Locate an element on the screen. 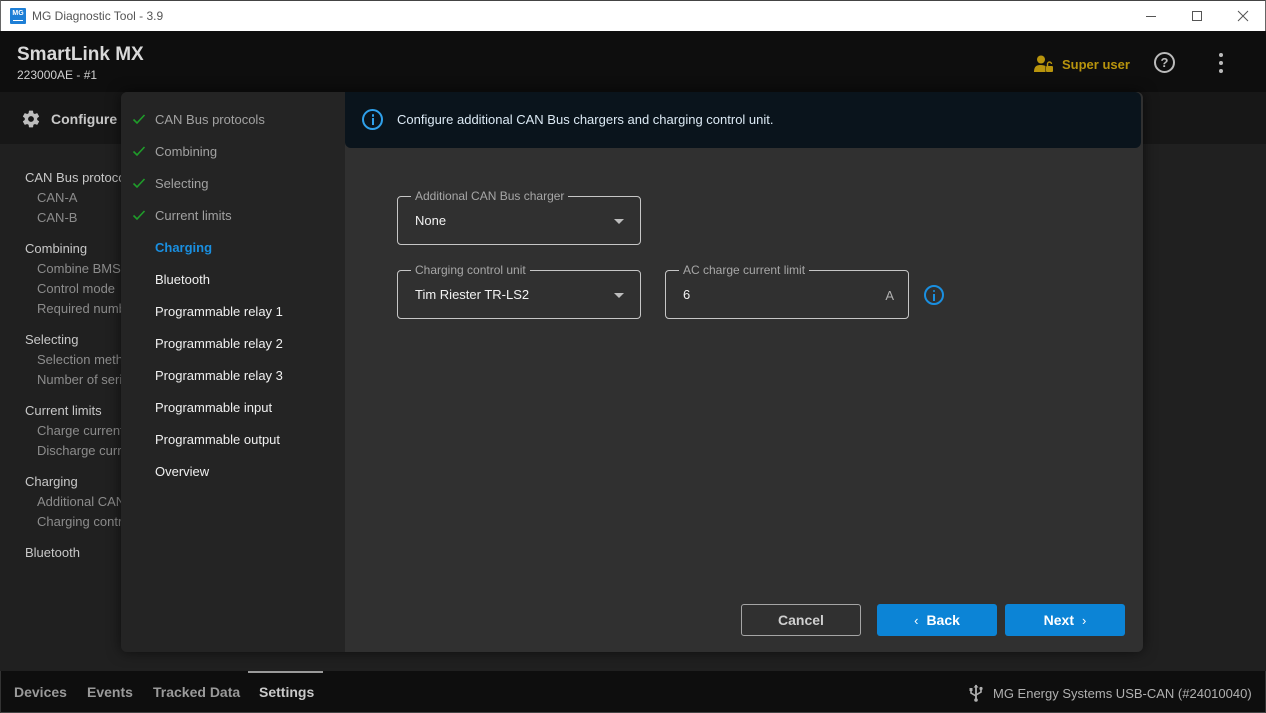  wizard-step-programmable-relay-1: Programmable relay 1 is located at coordinates (233, 311).